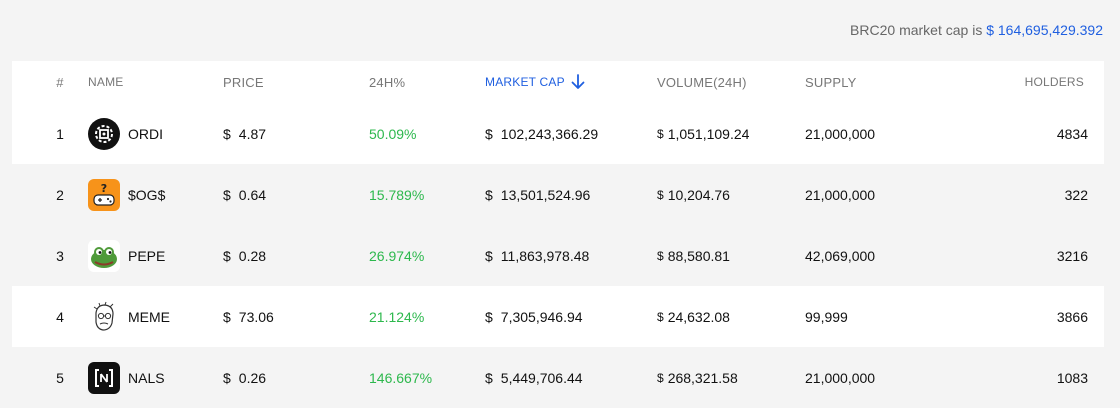 The height and width of the screenshot is (408, 1120). Describe the element at coordinates (149, 316) in the screenshot. I see `token-name: MEME` at that location.